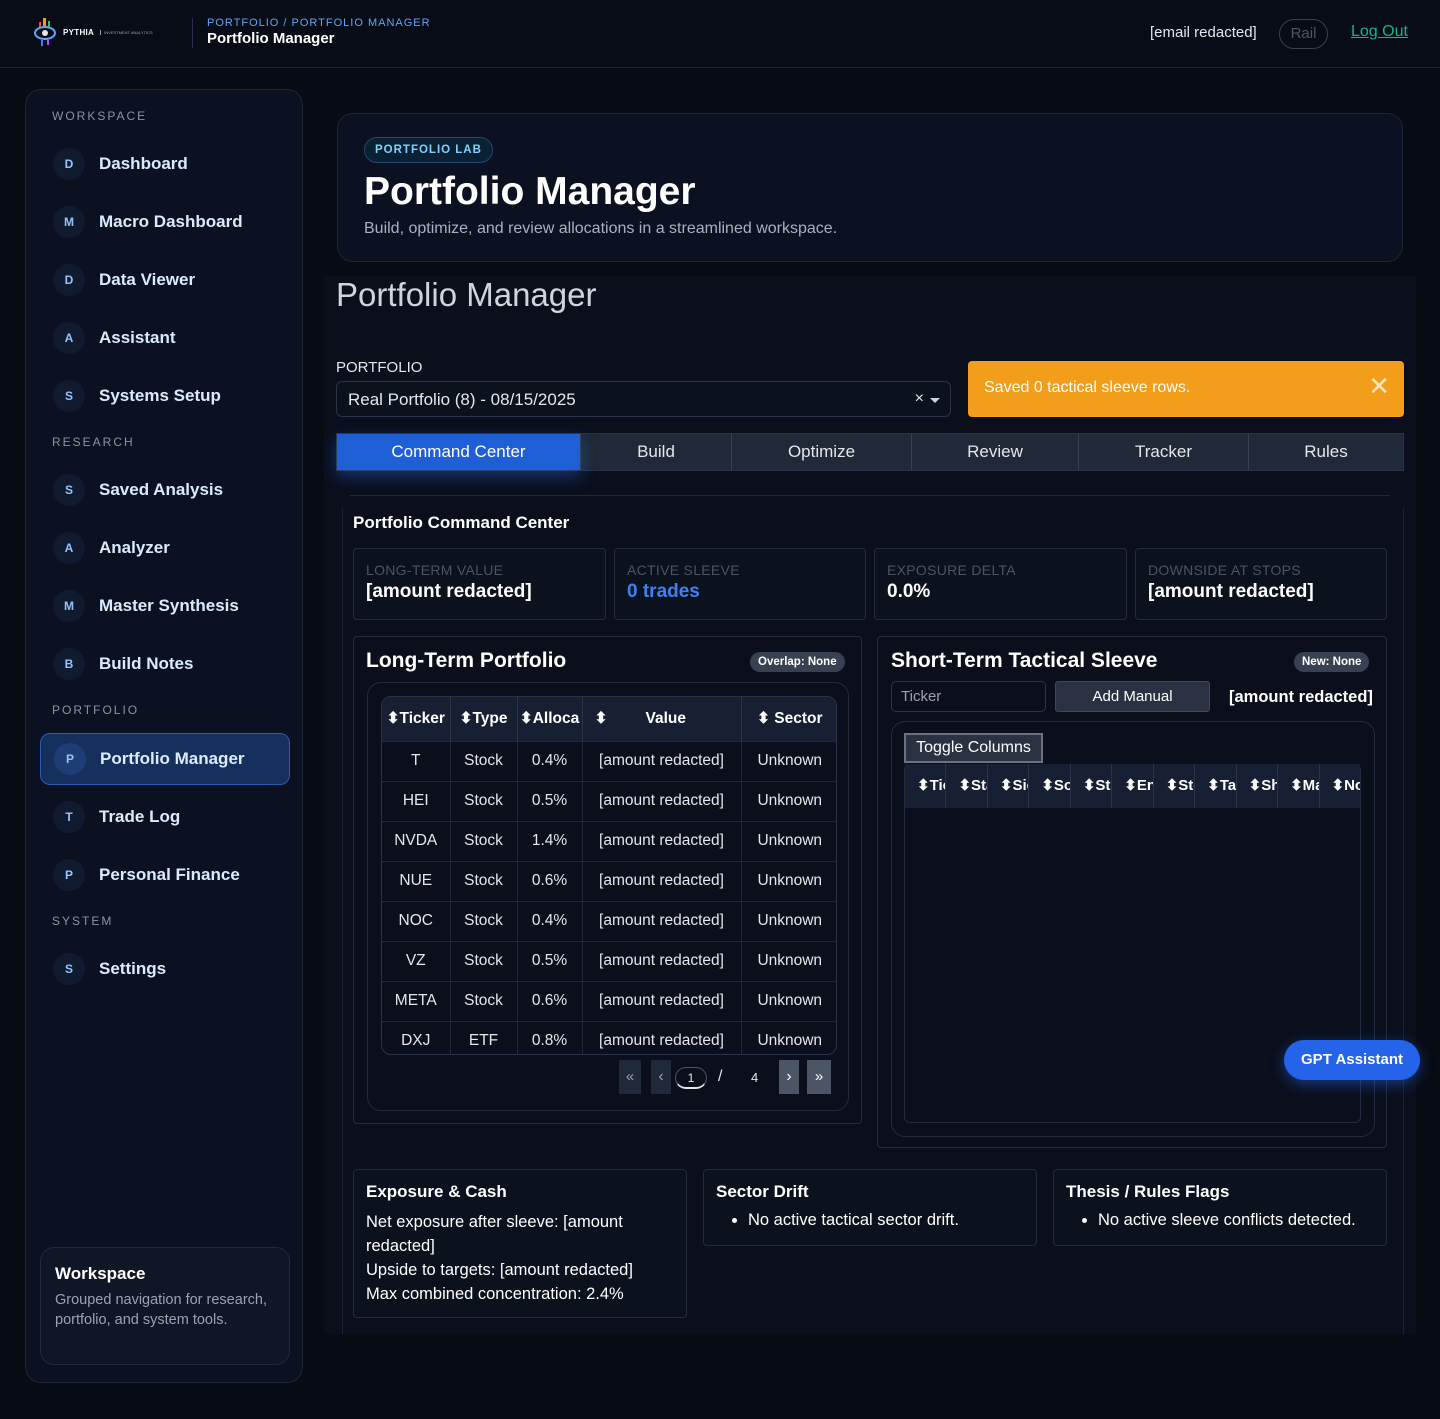 Image resolution: width=1440 pixels, height=1419 pixels. I want to click on sidebar-item-settings: S Settings, so click(165, 969).